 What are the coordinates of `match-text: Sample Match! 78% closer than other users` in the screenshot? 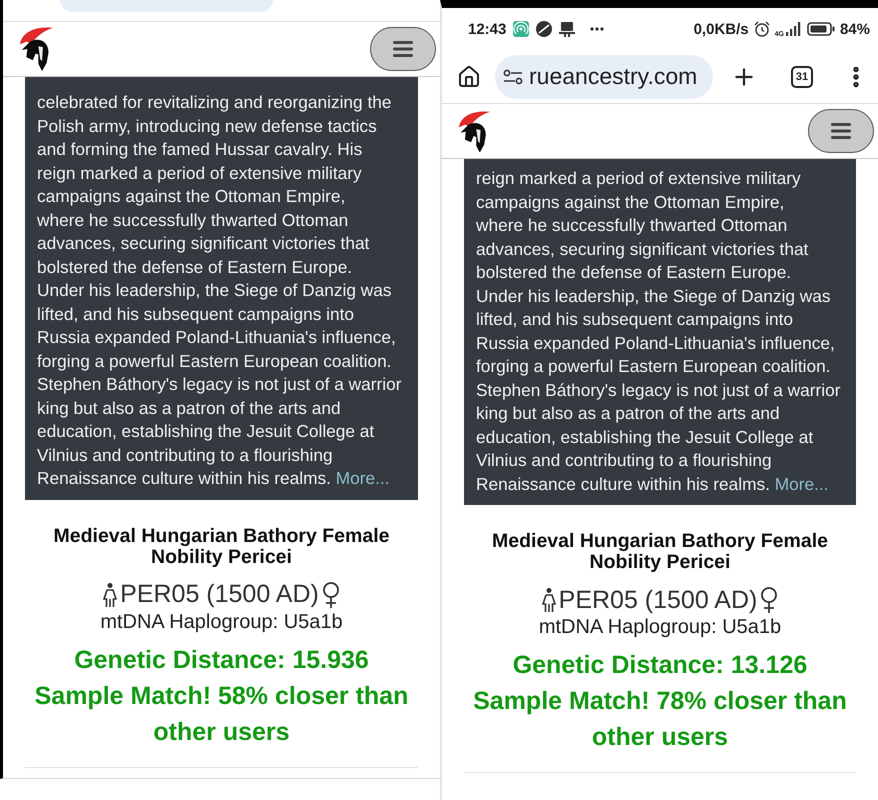 It's located at (660, 719).